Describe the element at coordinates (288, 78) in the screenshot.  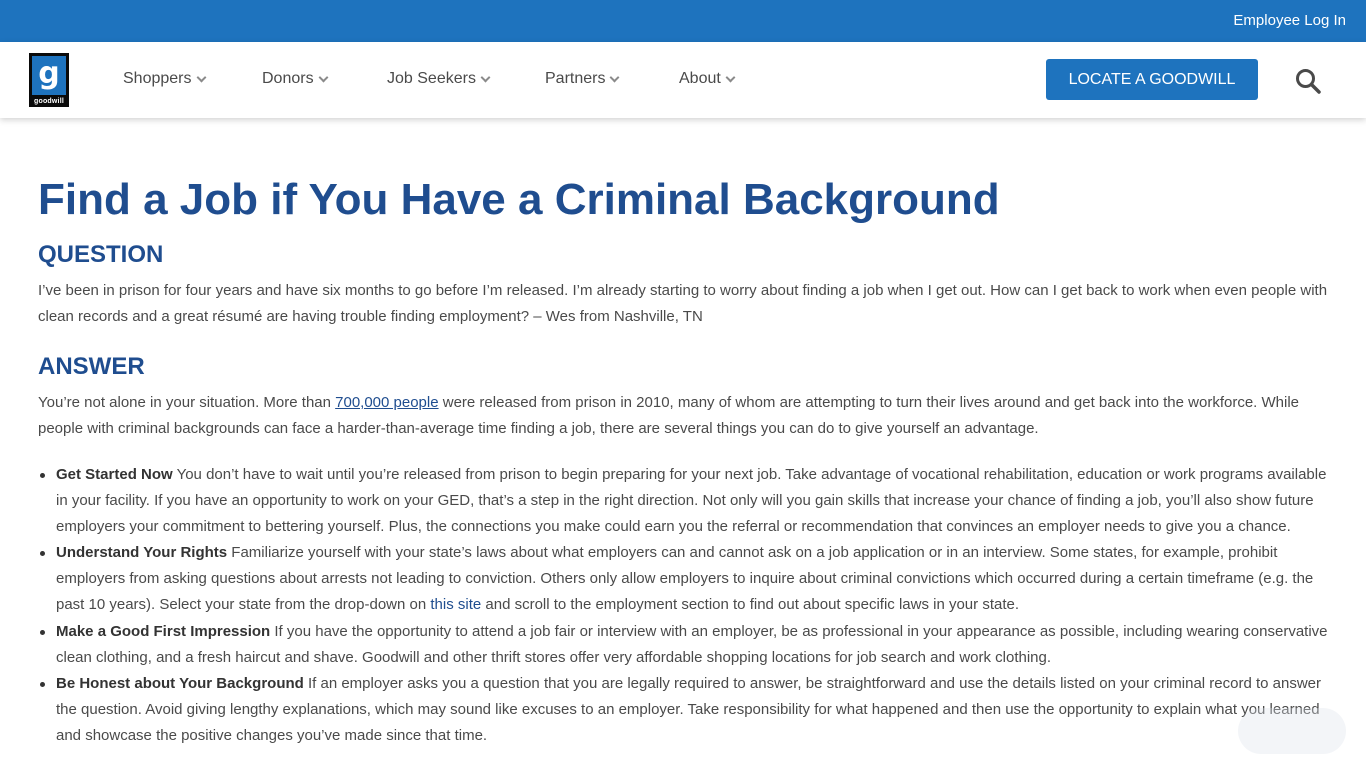
I see `nav-item-label: Donors` at that location.